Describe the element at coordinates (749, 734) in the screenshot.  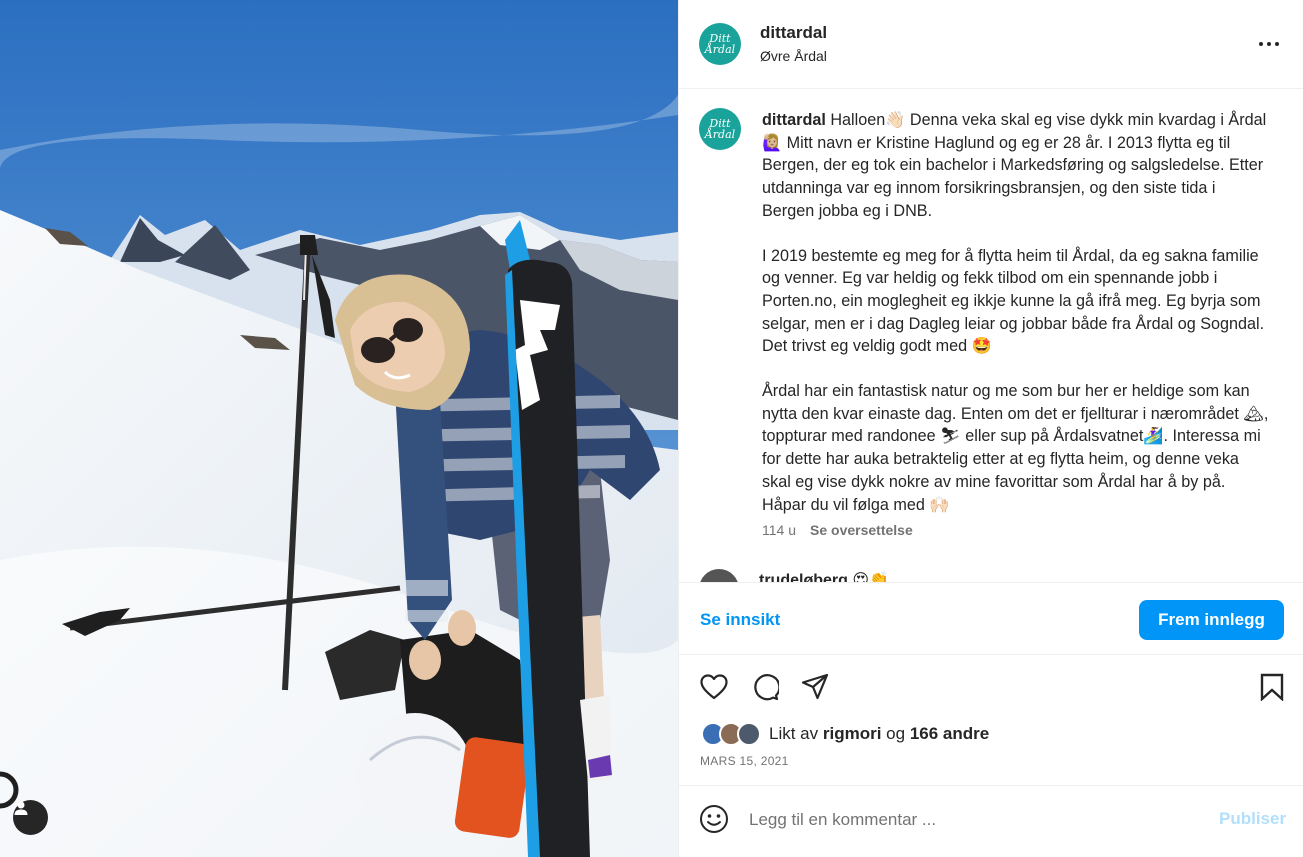
I see `liker-avatar` at that location.